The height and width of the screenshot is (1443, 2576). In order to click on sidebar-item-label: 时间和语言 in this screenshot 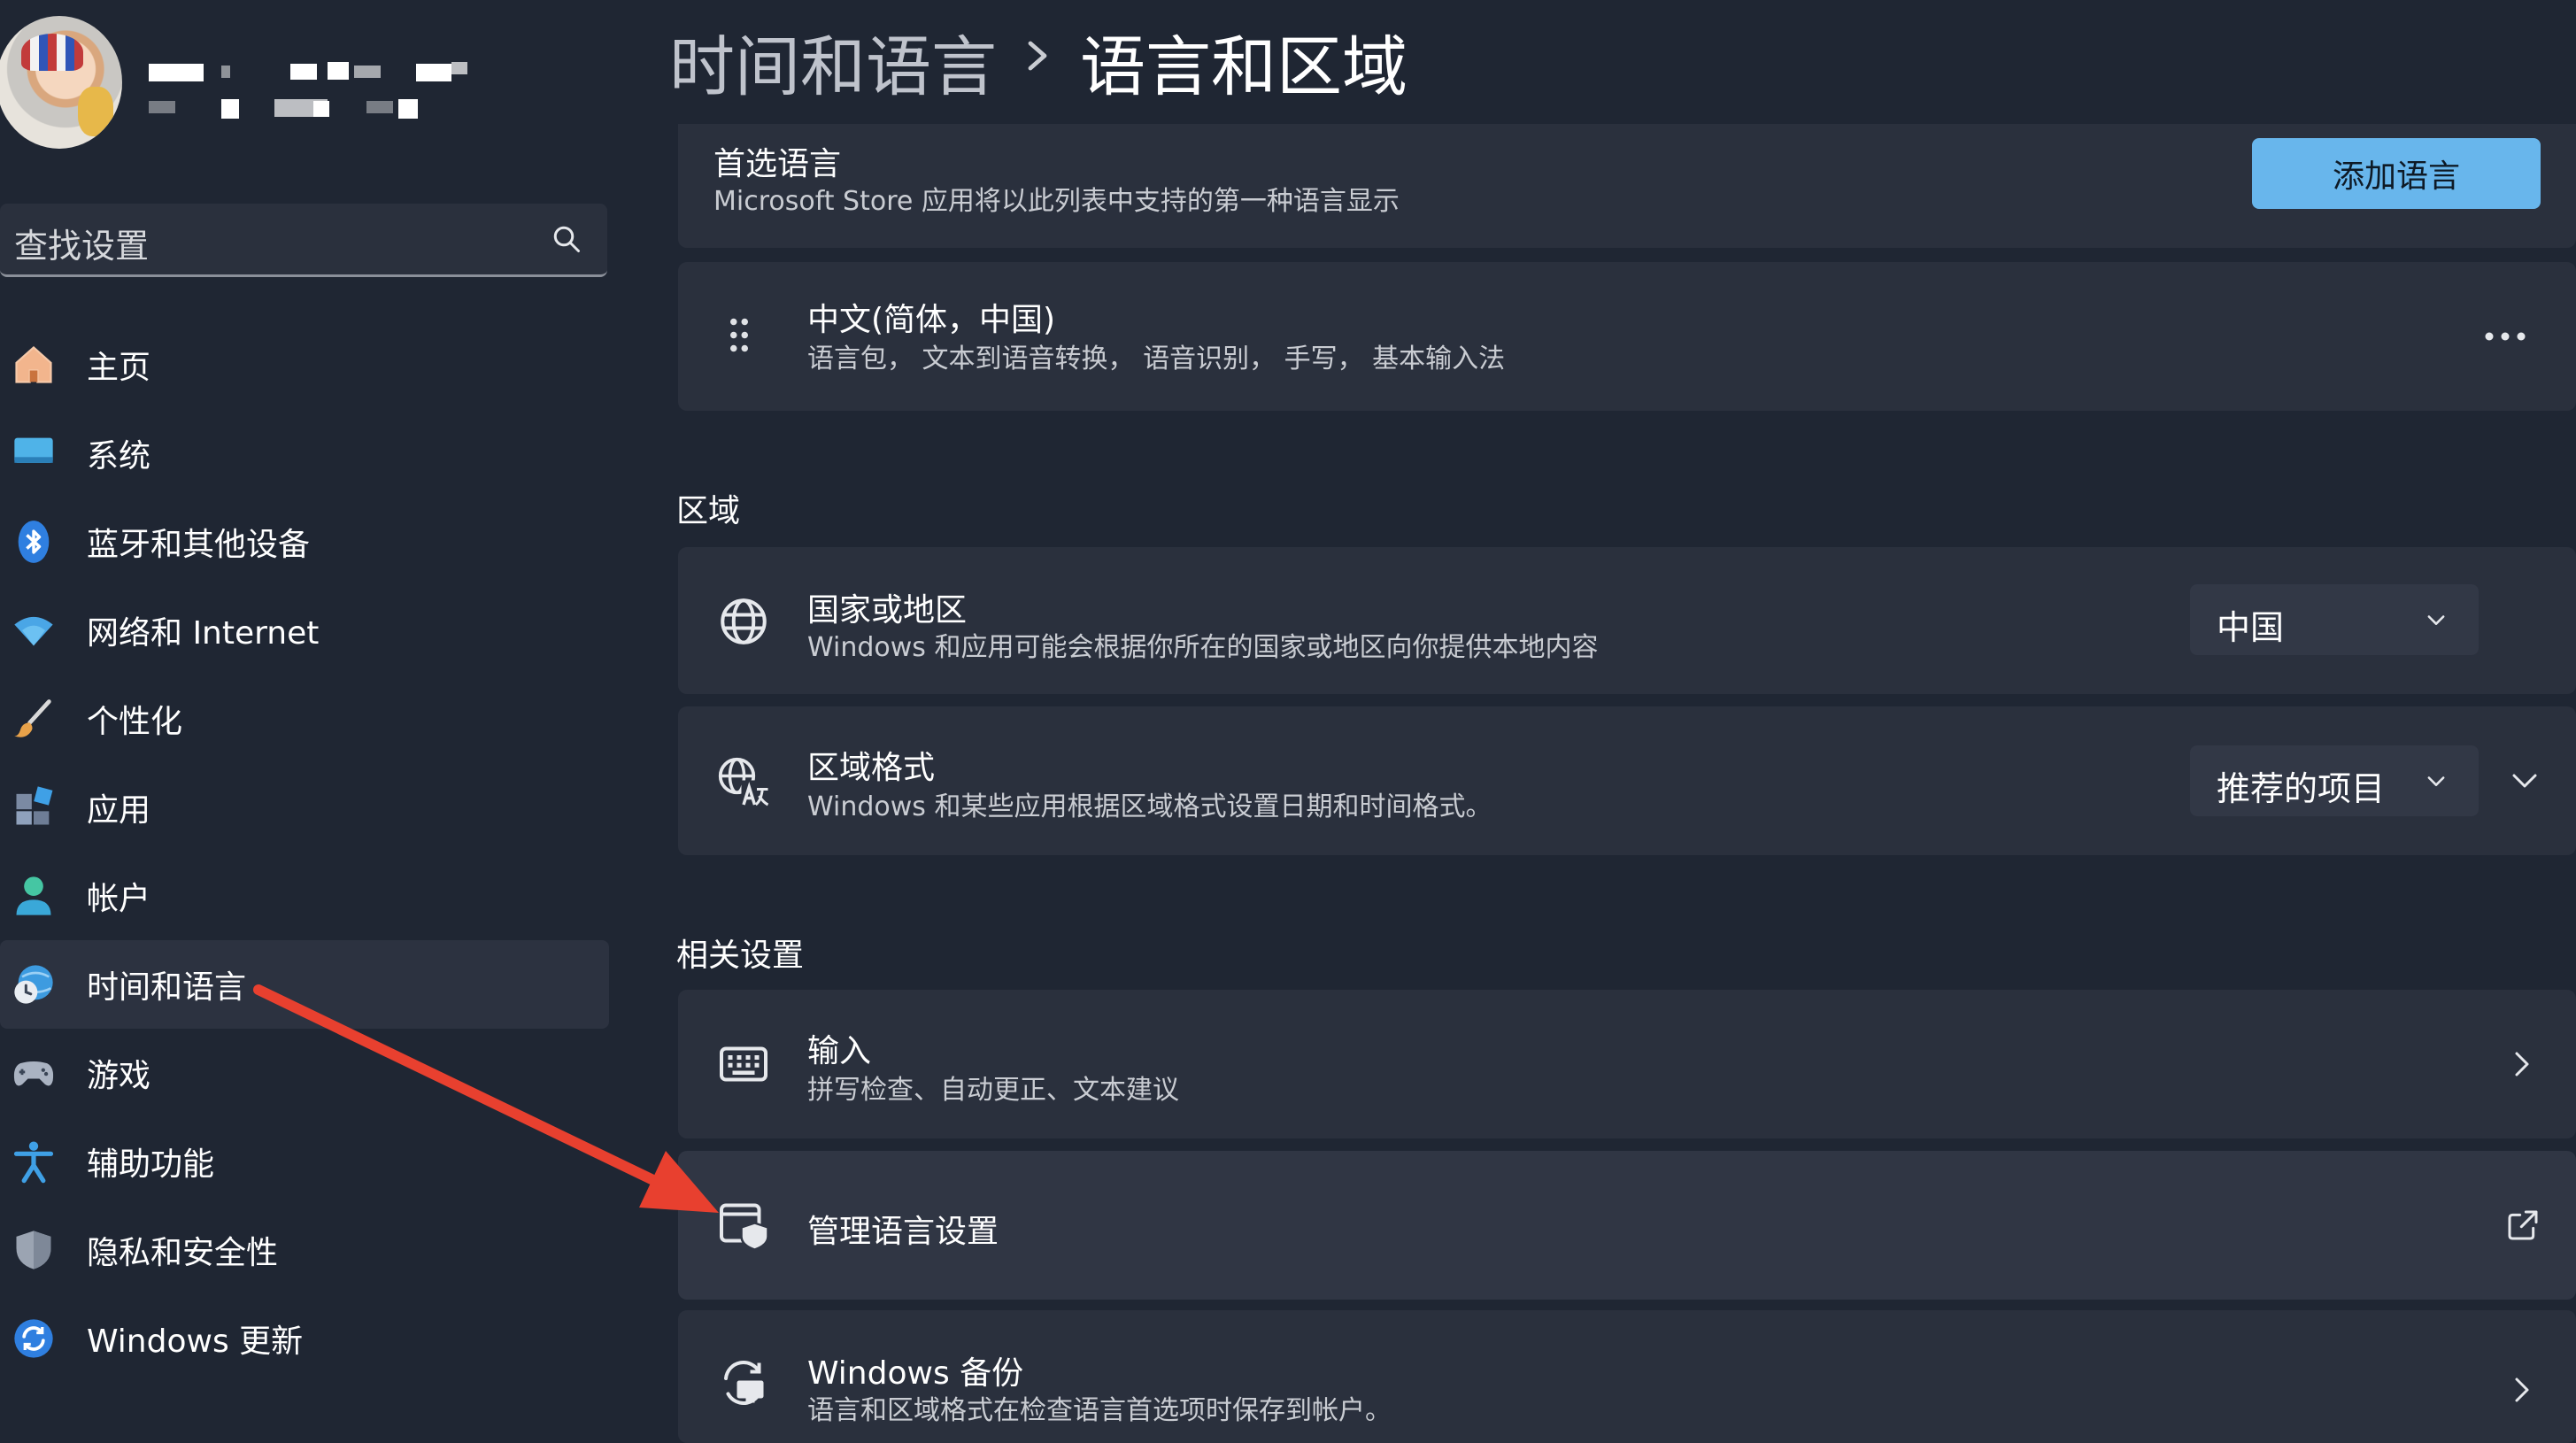, I will do `click(167, 987)`.